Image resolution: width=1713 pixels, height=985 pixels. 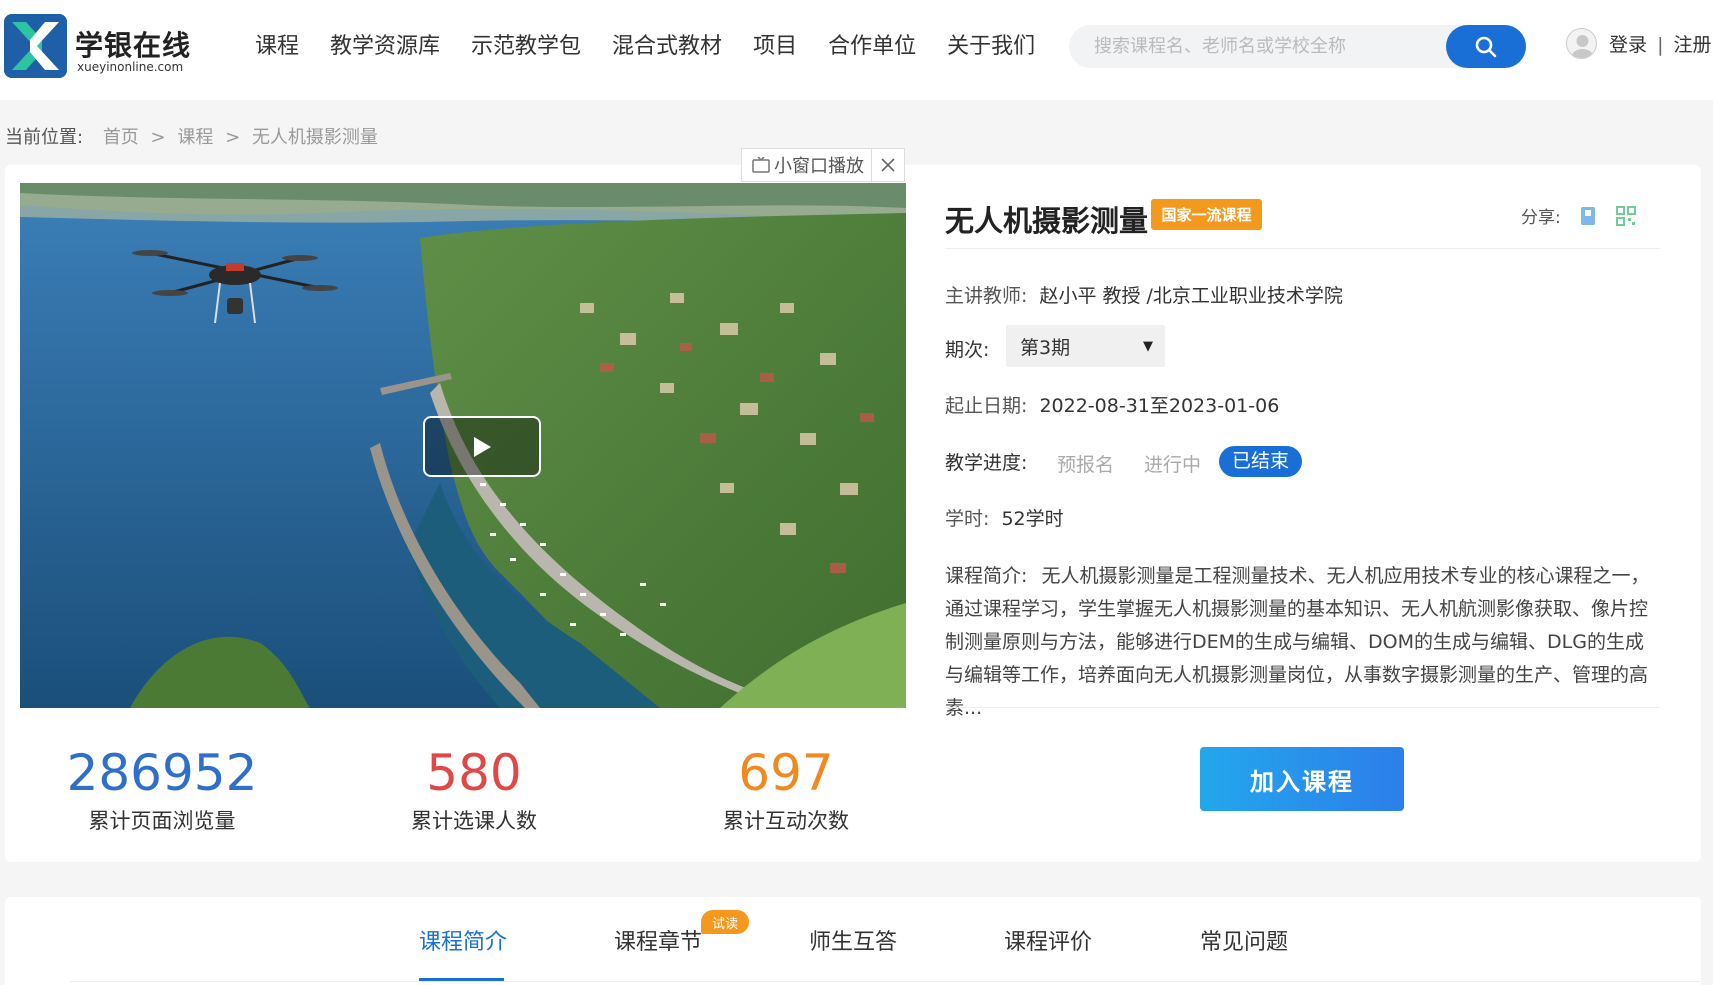 I want to click on stat-label: 累计互动次数, so click(x=786, y=821).